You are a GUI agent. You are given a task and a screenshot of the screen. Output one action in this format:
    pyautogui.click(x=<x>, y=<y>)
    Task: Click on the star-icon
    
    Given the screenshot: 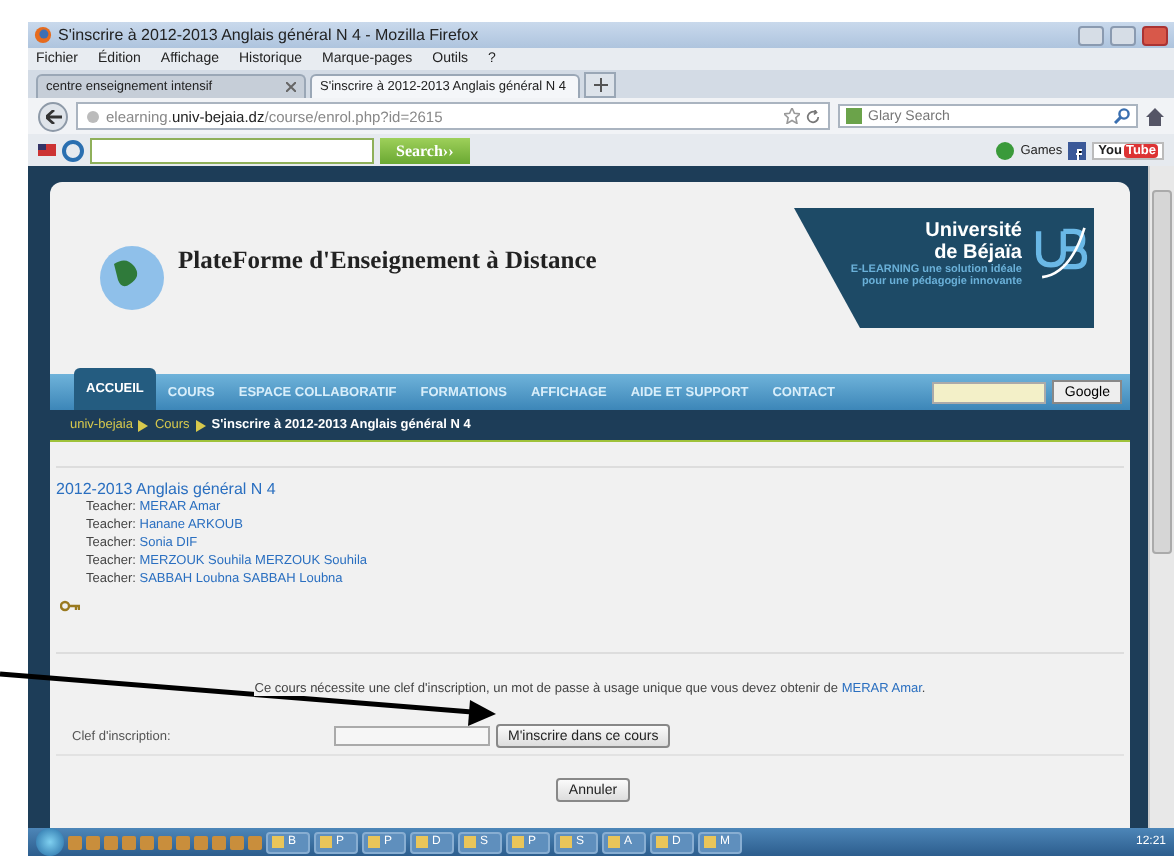 What is the action you would take?
    pyautogui.click(x=792, y=116)
    